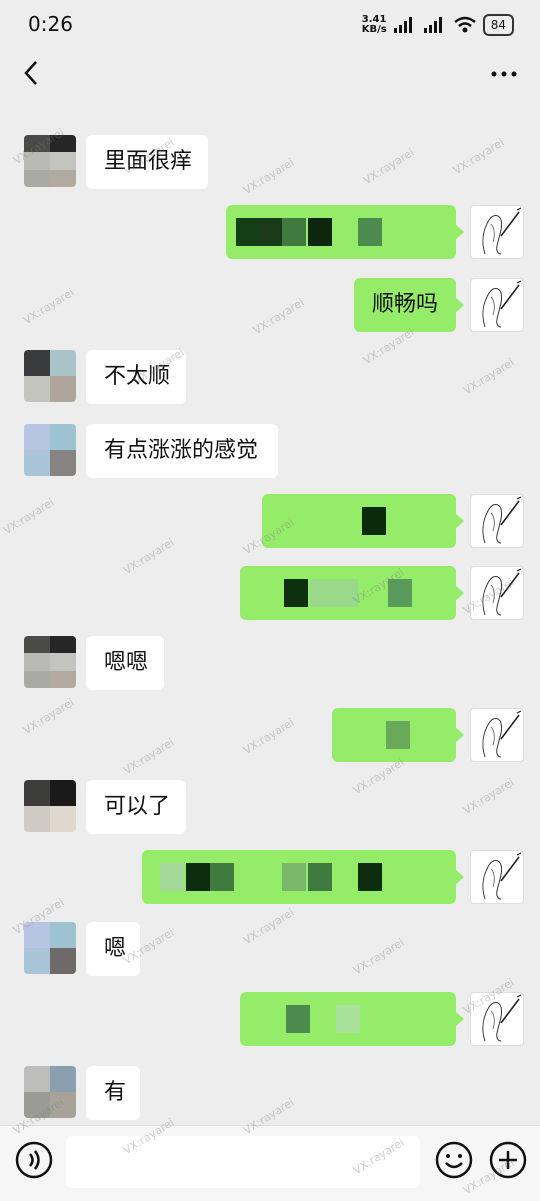  I want to click on message-text: 不太顺, so click(137, 376).